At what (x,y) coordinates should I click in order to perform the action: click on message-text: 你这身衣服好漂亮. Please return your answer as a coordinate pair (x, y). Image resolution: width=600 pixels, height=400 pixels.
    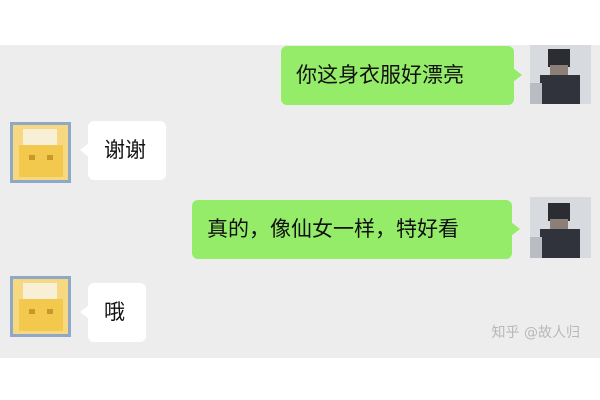
    Looking at the image, I should click on (380, 75).